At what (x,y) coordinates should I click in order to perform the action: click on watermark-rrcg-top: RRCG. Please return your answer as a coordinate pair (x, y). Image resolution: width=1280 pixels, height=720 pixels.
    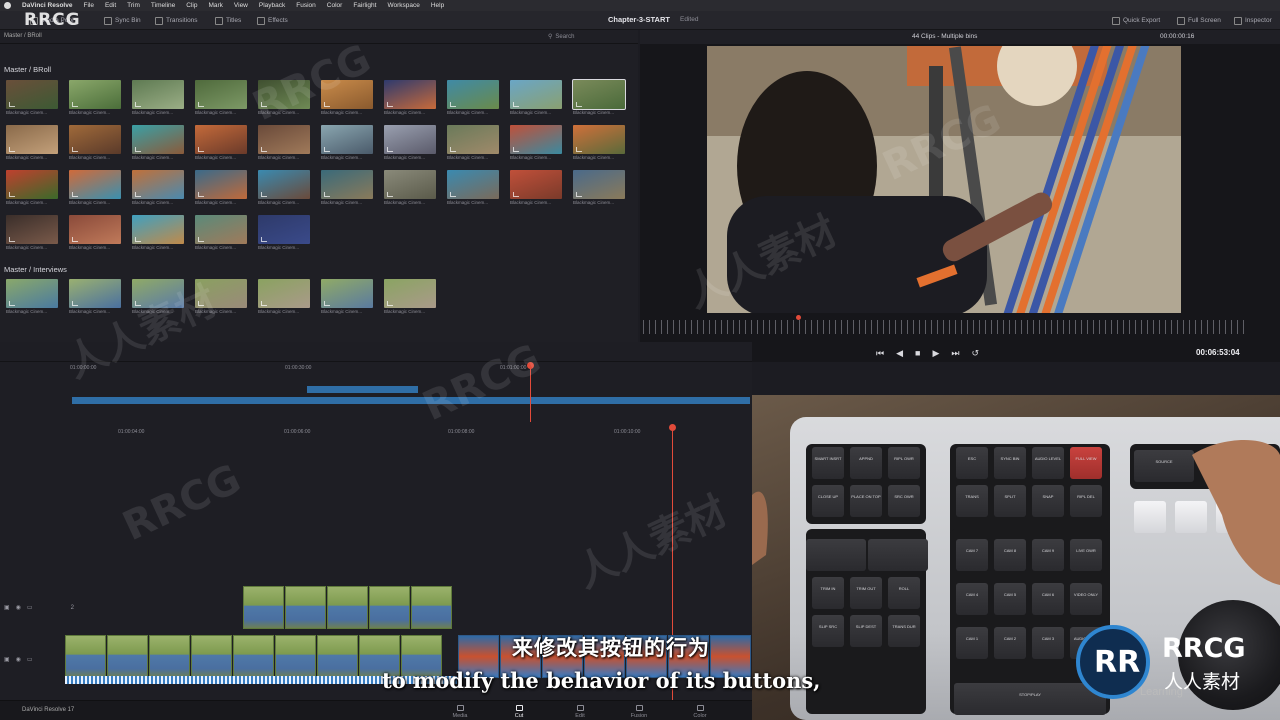
    Looking at the image, I should click on (52, 20).